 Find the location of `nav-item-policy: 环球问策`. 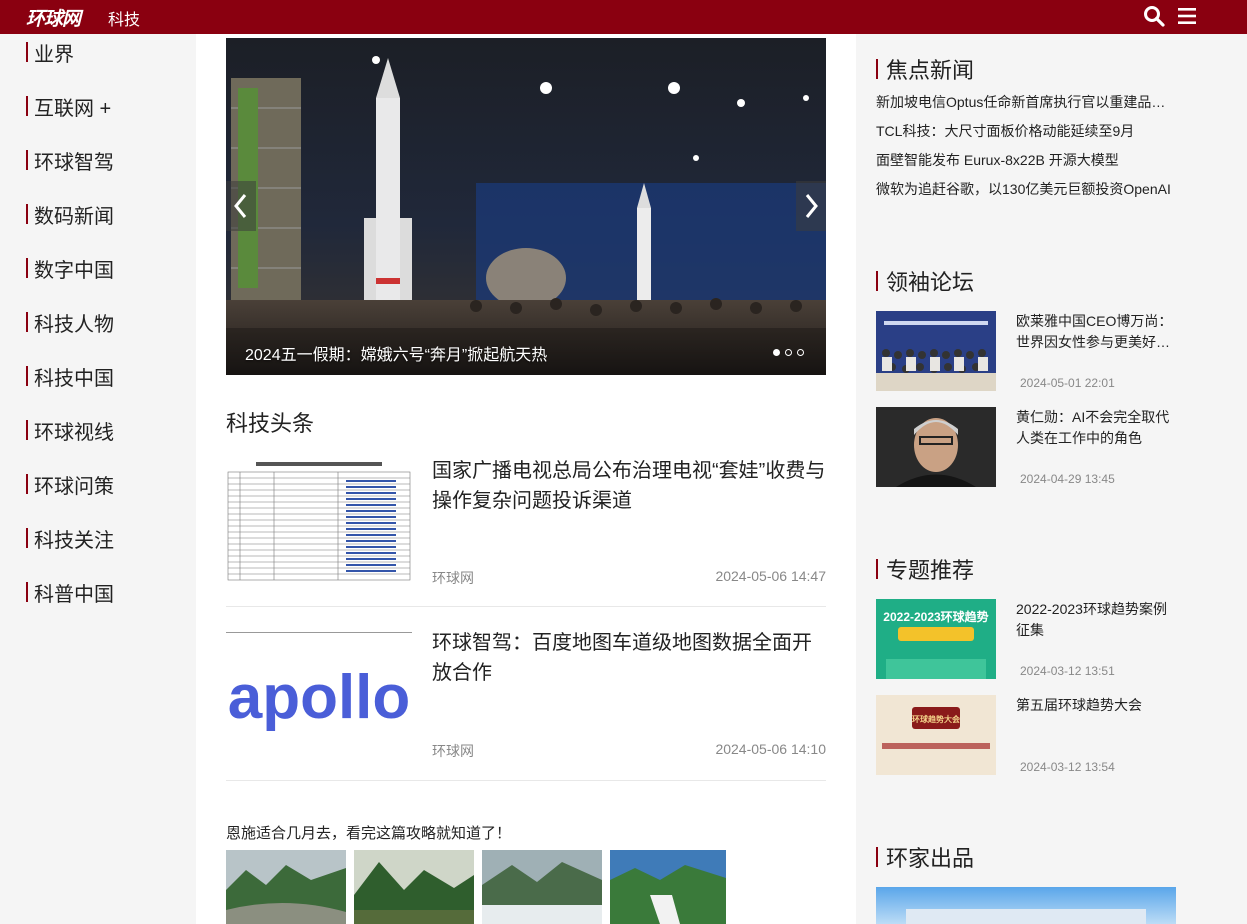

nav-item-policy: 环球问策 is located at coordinates (70, 484).